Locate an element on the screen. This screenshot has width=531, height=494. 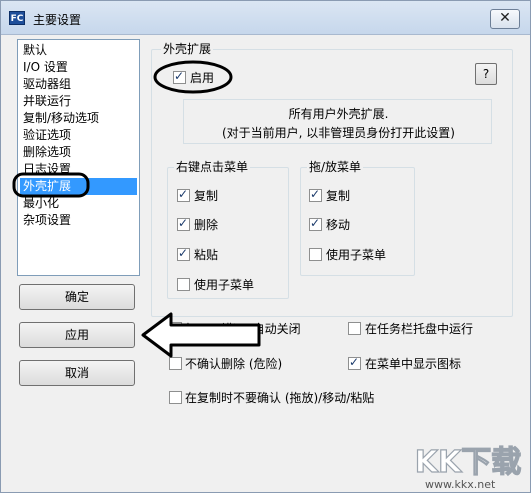
annotation-ellipse-enable is located at coordinates (193, 77).